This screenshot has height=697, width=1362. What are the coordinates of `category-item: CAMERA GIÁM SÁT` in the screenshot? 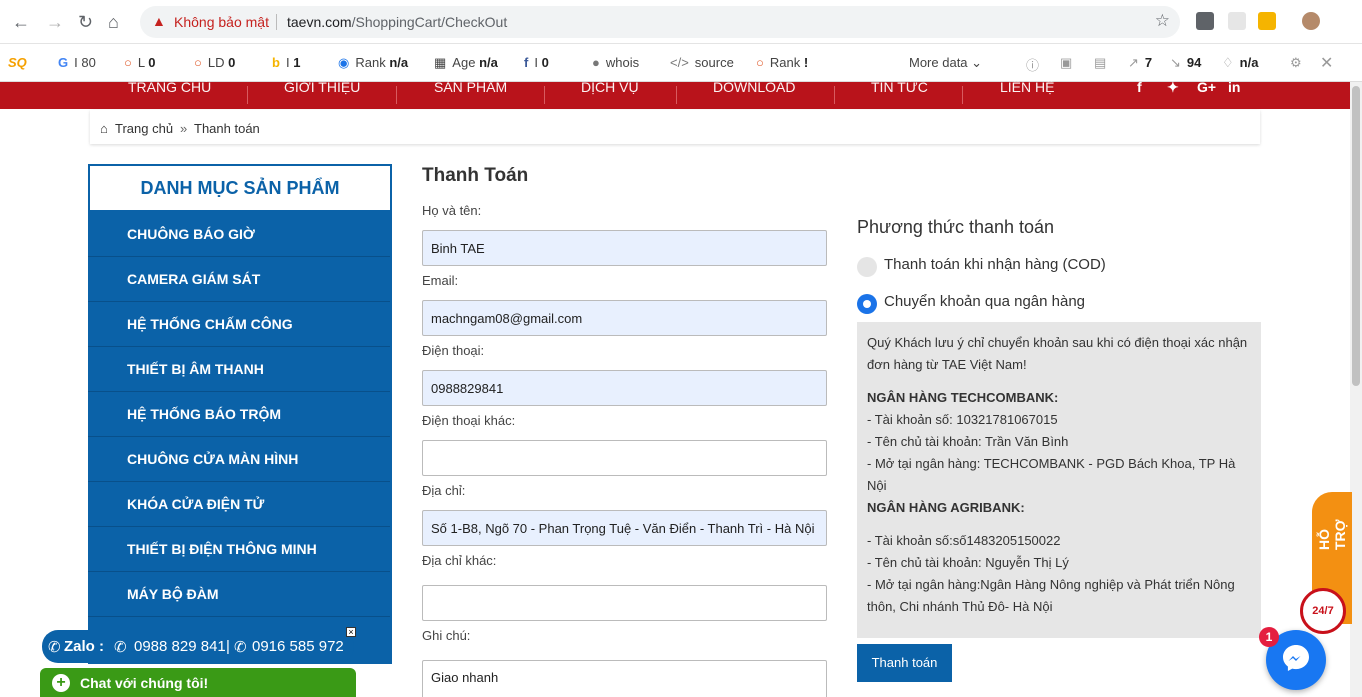 It's located at (239, 279).